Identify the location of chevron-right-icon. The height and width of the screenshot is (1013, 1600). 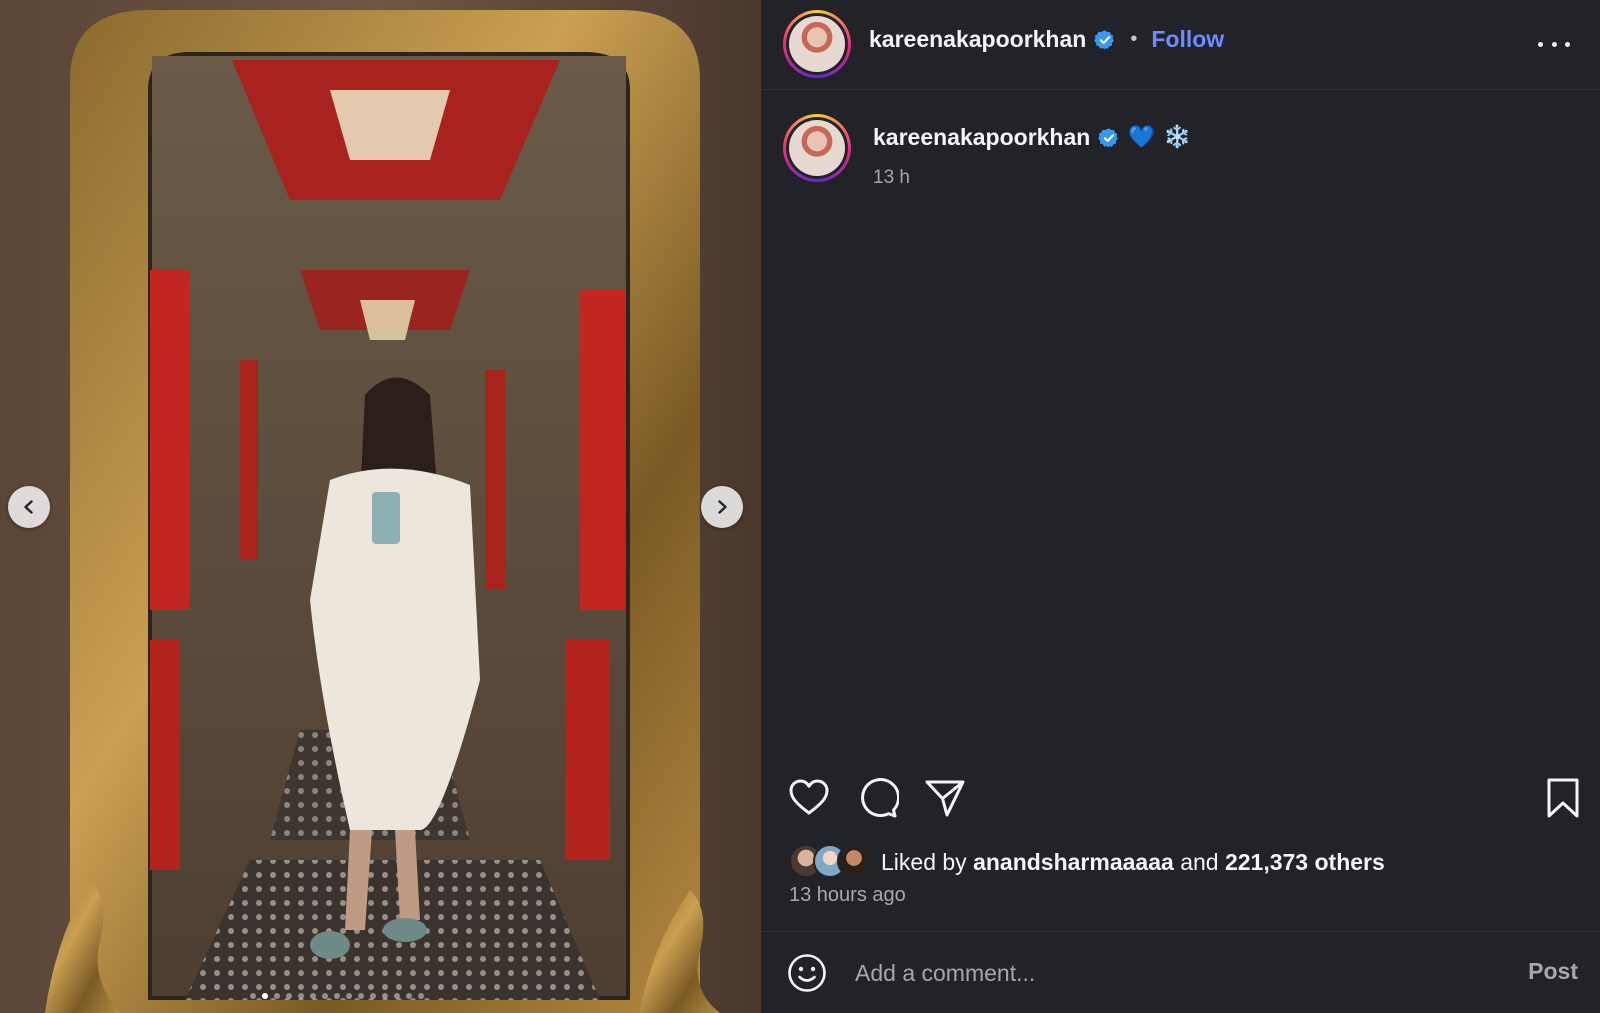
(722, 507).